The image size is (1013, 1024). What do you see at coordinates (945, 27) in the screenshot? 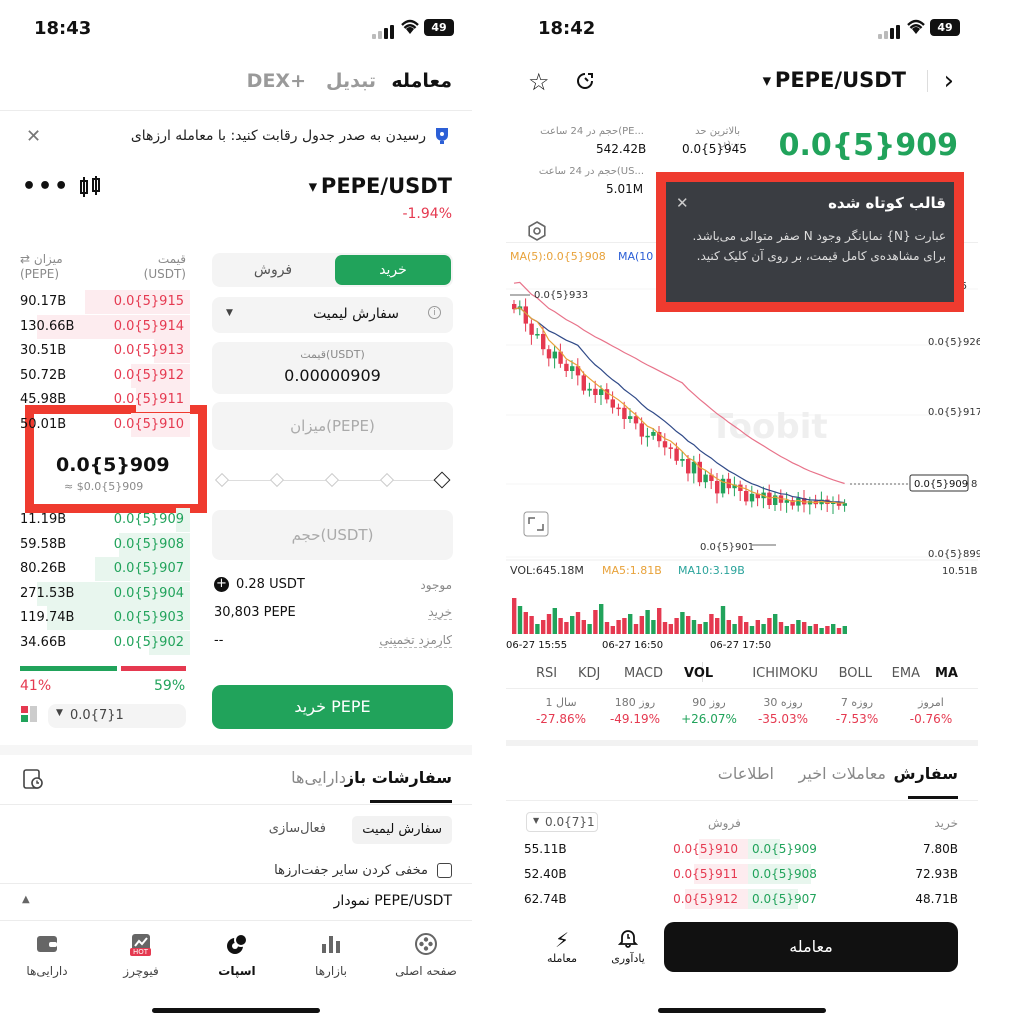
I see `battery-icon: 49` at bounding box center [945, 27].